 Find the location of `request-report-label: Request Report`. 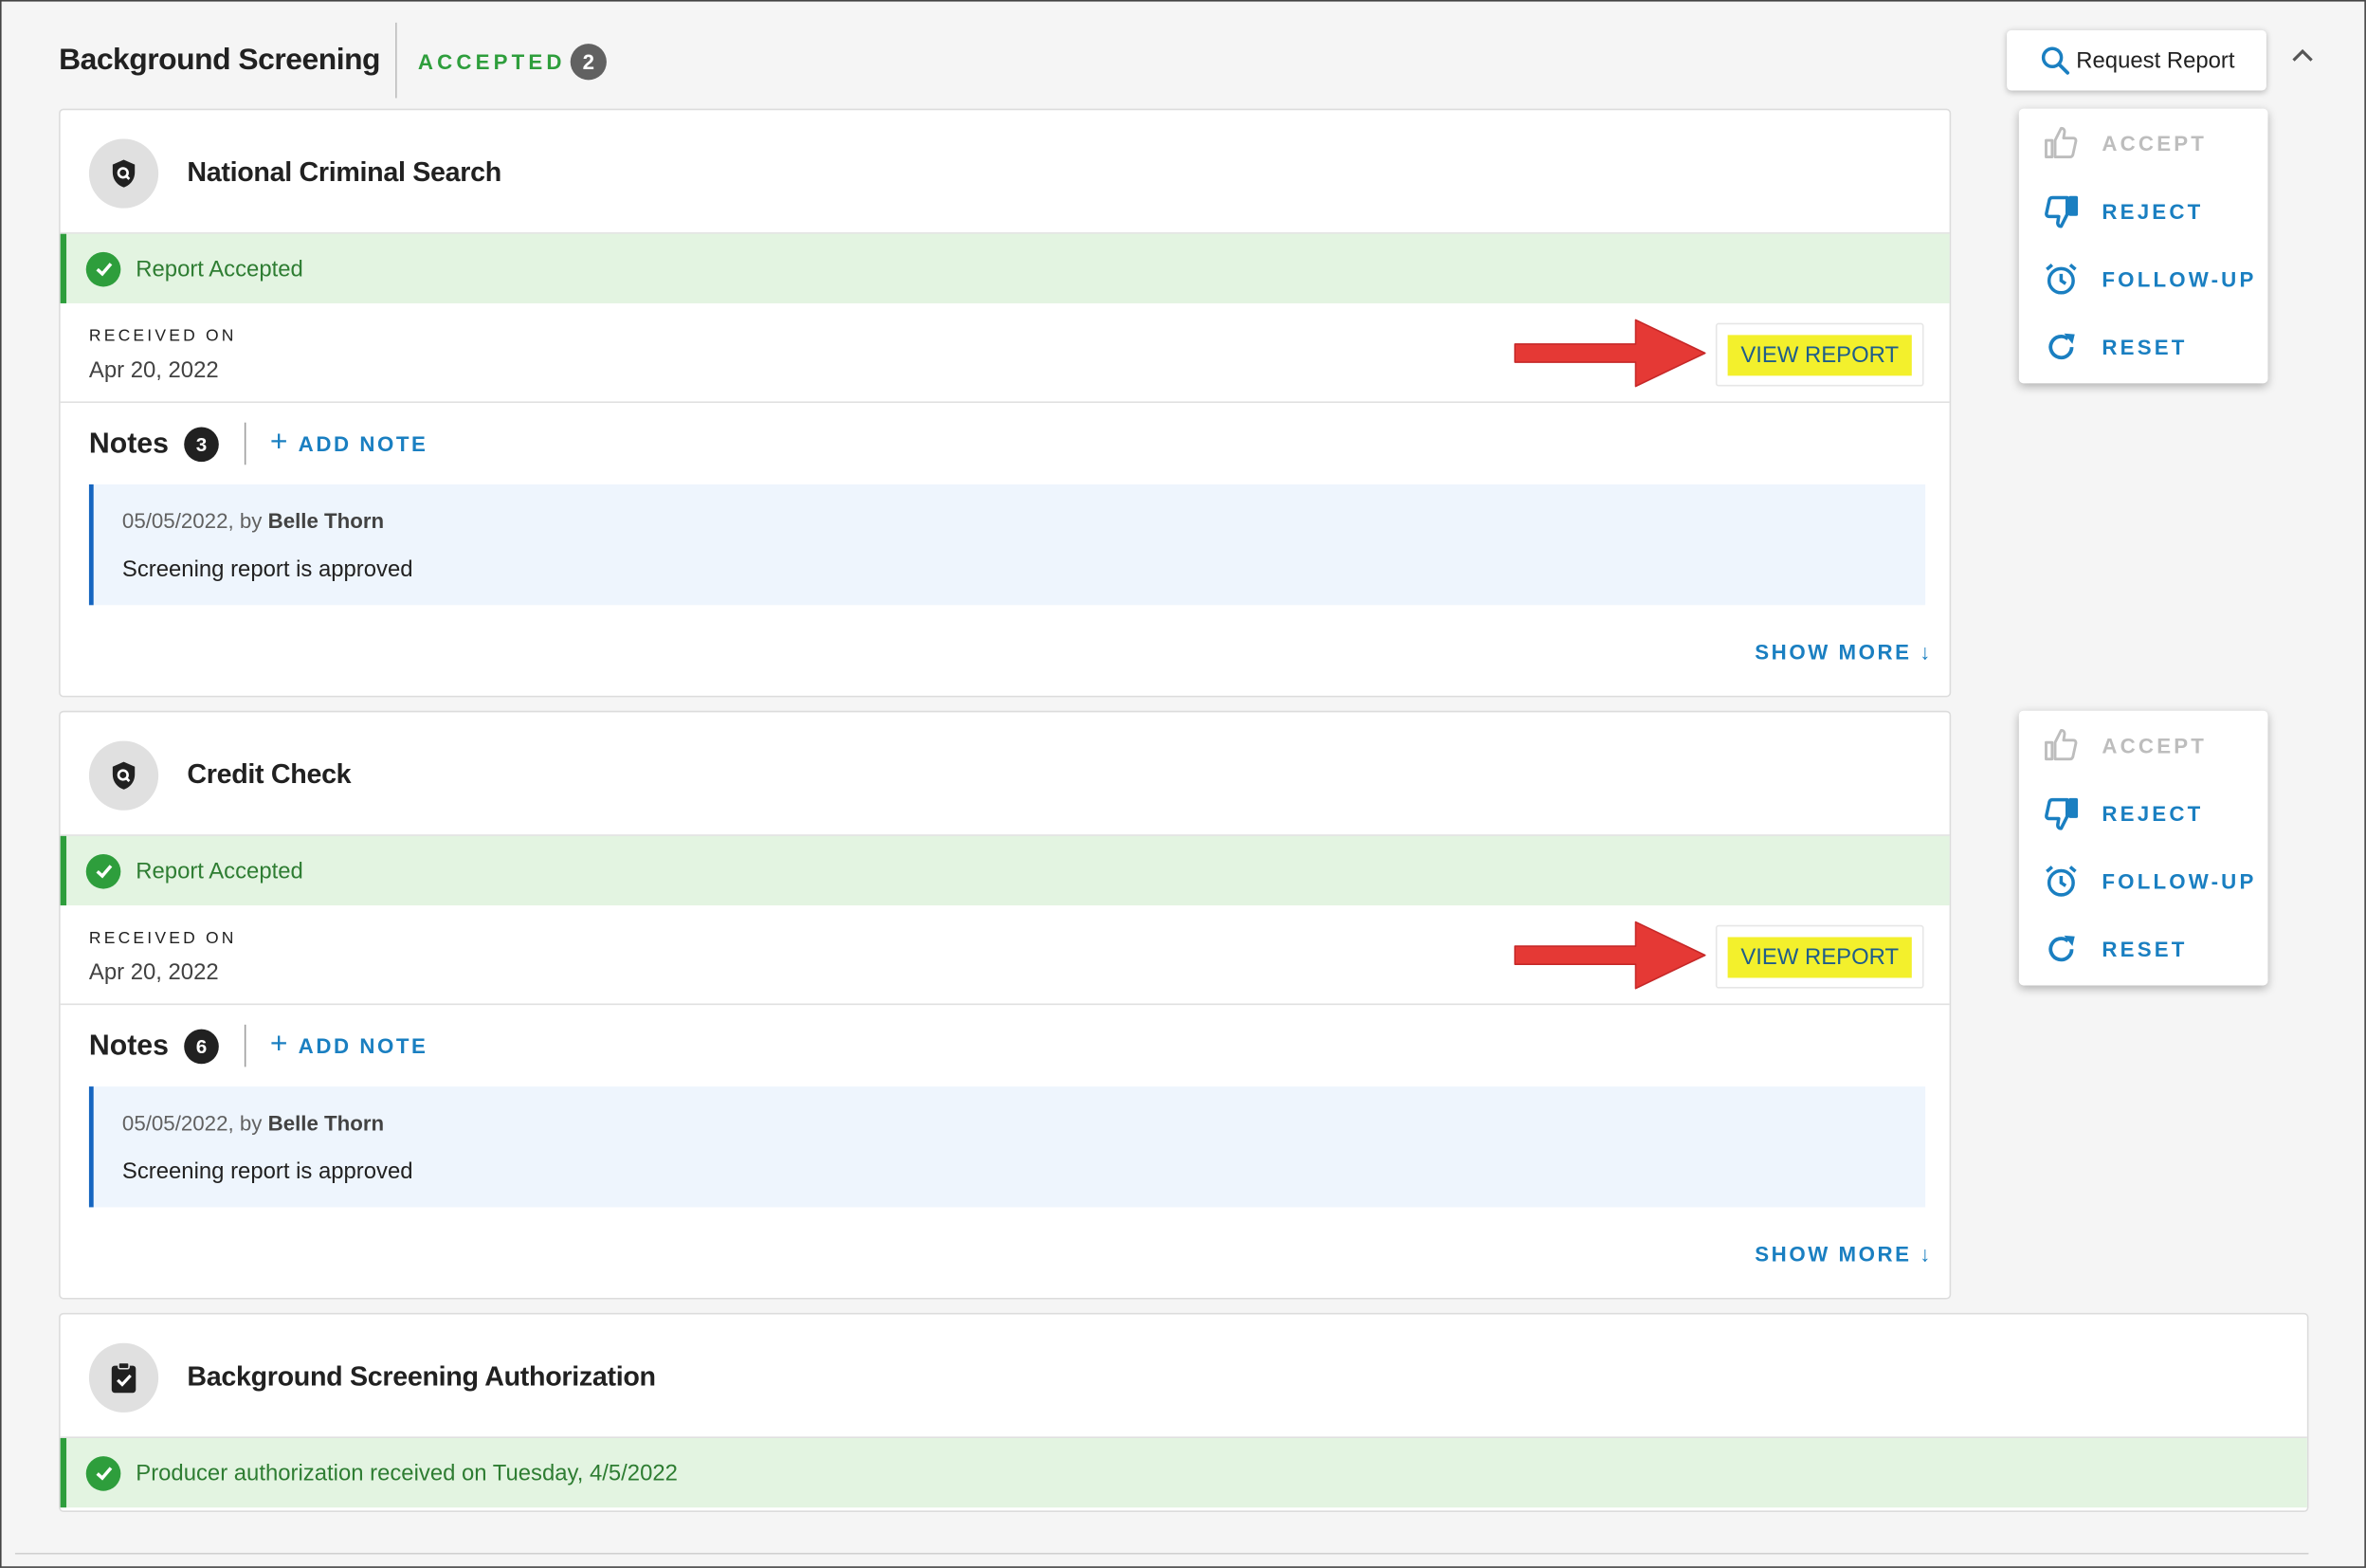

request-report-label: Request Report is located at coordinates (2155, 60).